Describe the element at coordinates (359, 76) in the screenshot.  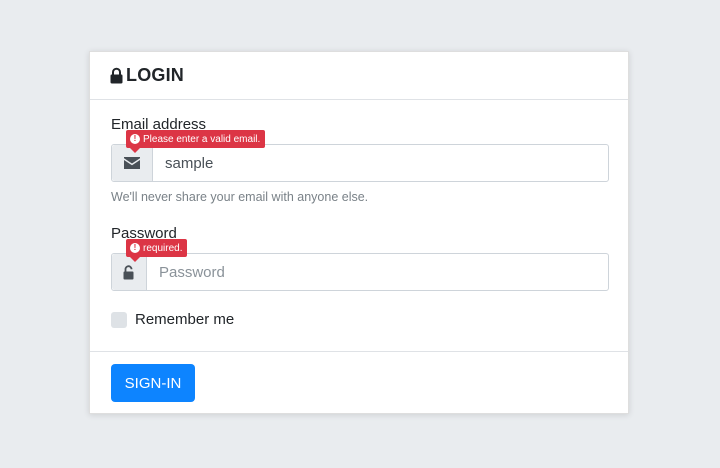
I see `card-header: LOGIN` at that location.